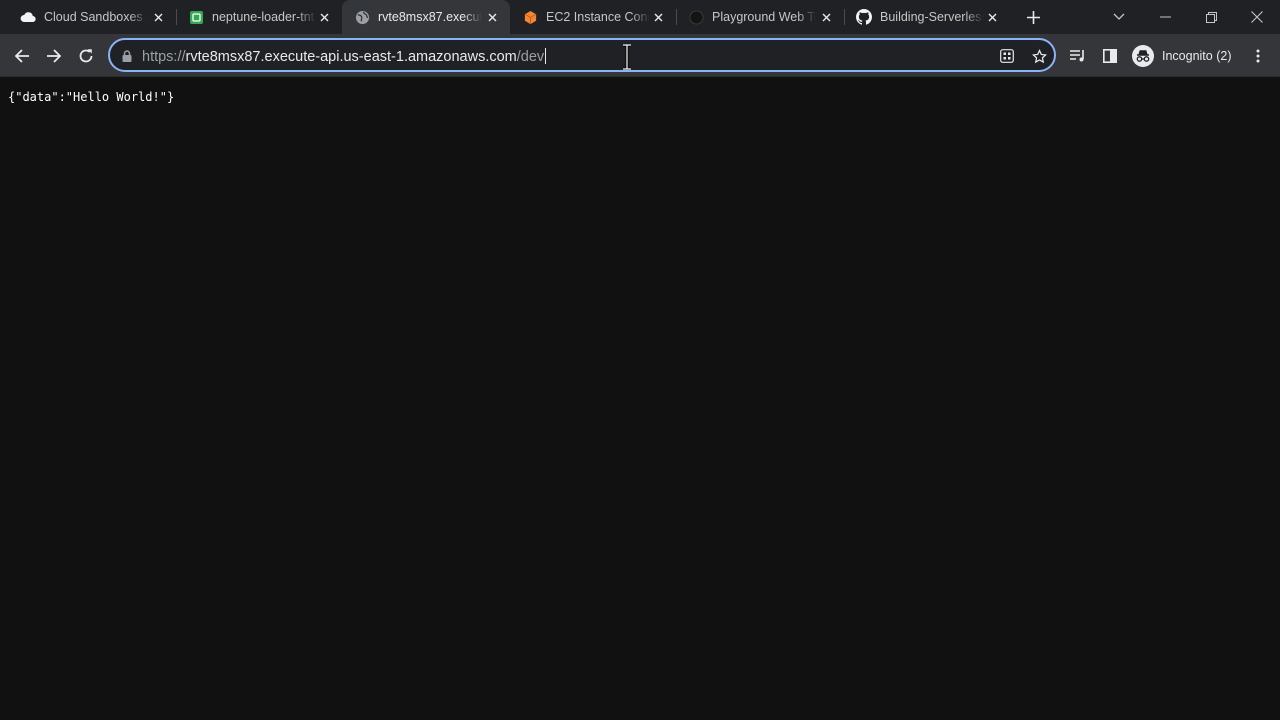 Image resolution: width=1280 pixels, height=720 pixels. I want to click on close-icon, so click(1257, 17).